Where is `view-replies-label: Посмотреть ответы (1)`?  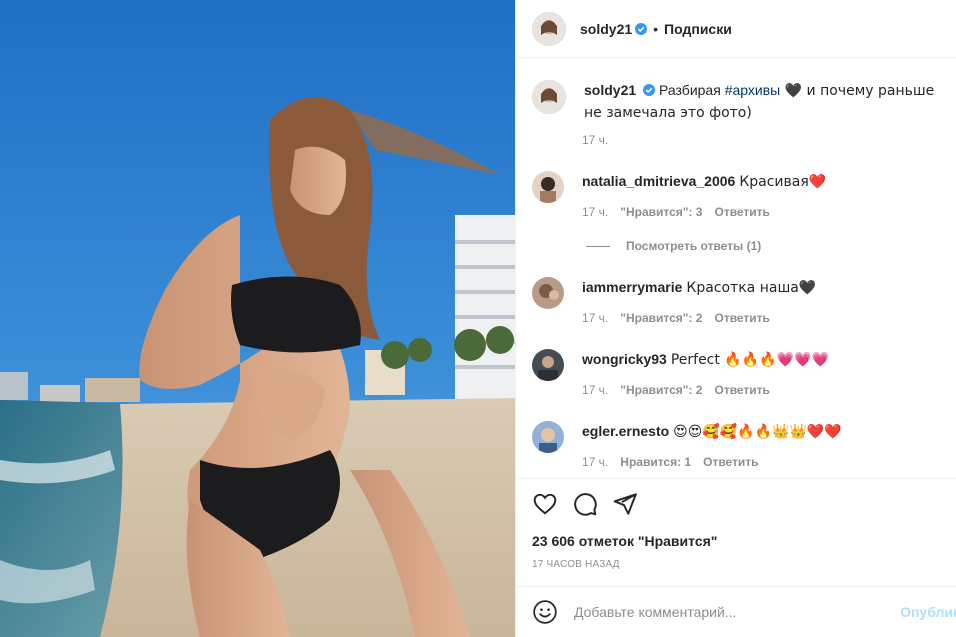
view-replies-label: Посмотреть ответы (1) is located at coordinates (694, 246).